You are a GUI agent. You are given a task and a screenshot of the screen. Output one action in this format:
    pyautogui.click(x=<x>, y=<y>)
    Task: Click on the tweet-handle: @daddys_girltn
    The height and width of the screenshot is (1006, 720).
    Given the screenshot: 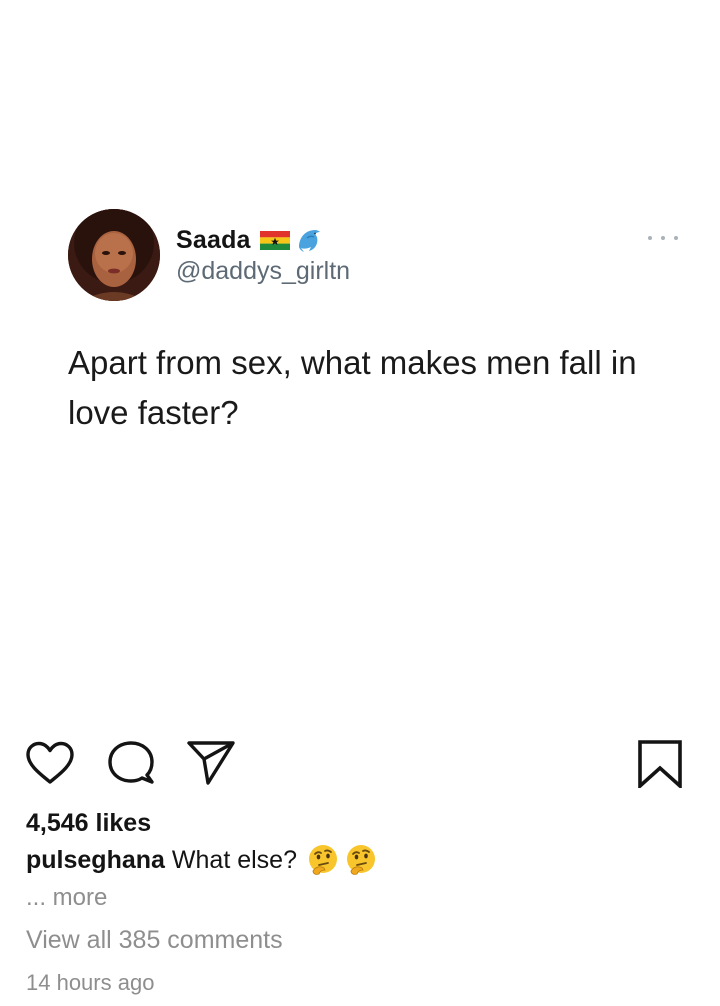 What is the action you would take?
    pyautogui.click(x=263, y=271)
    